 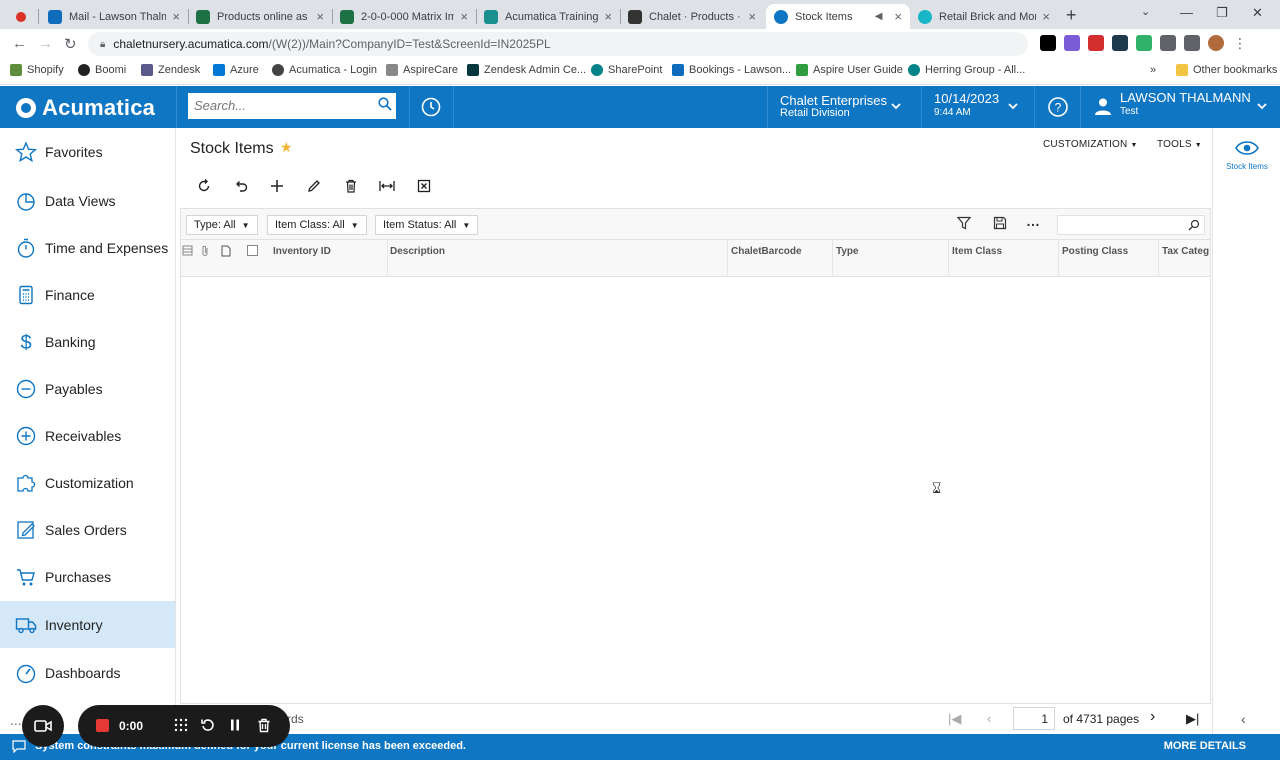 I want to click on prev-page-icon: ‹, so click(x=989, y=718).